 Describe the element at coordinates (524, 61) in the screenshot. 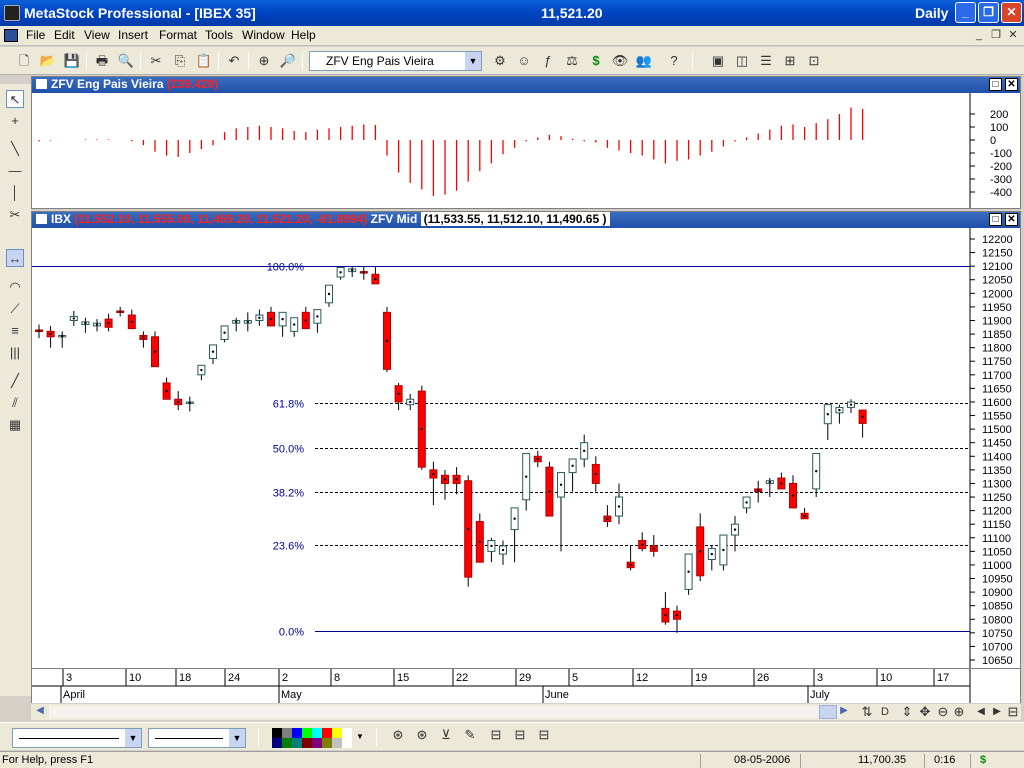

I see `explorer-icon: ☺` at that location.